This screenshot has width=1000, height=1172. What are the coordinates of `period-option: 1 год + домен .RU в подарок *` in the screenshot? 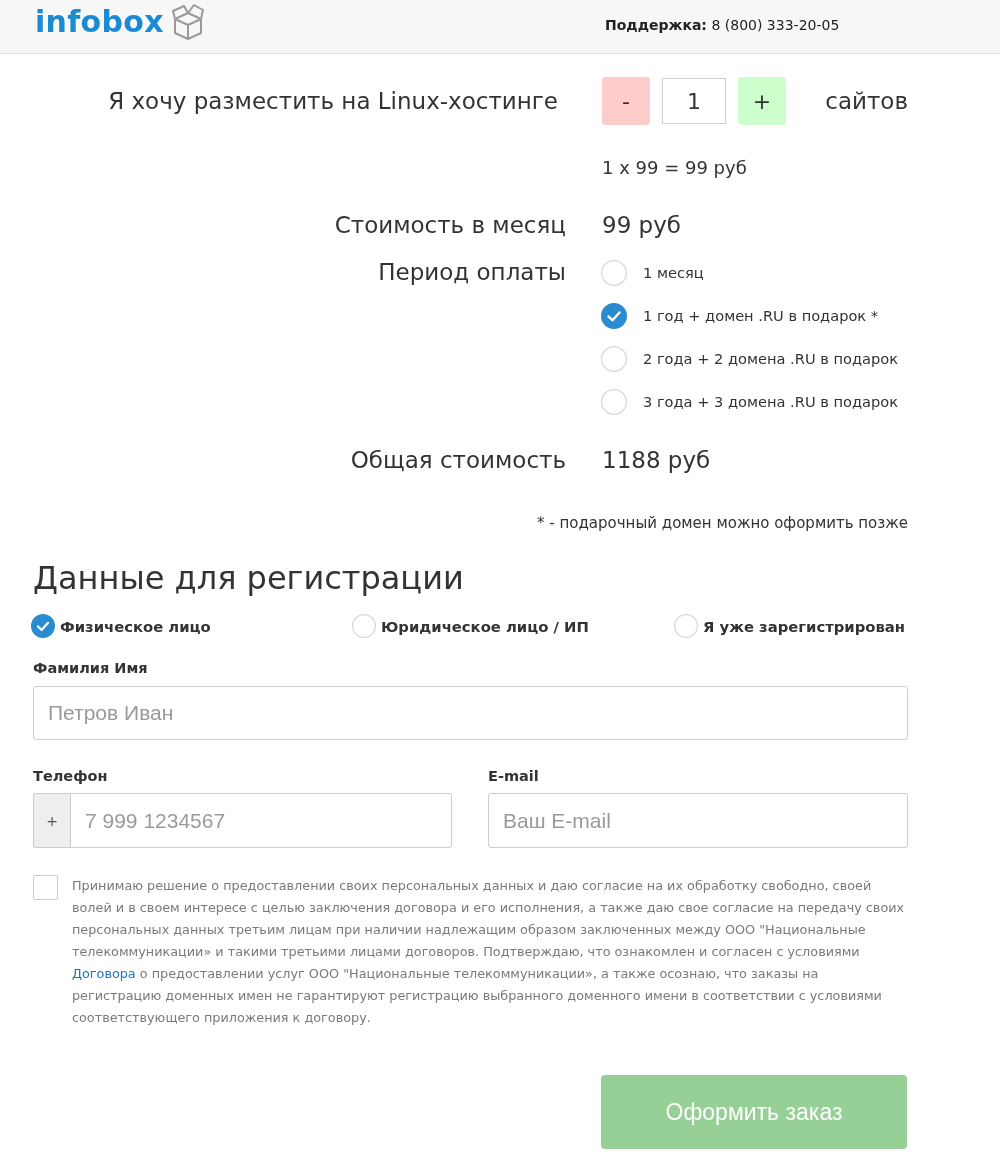 It's located at (754, 315).